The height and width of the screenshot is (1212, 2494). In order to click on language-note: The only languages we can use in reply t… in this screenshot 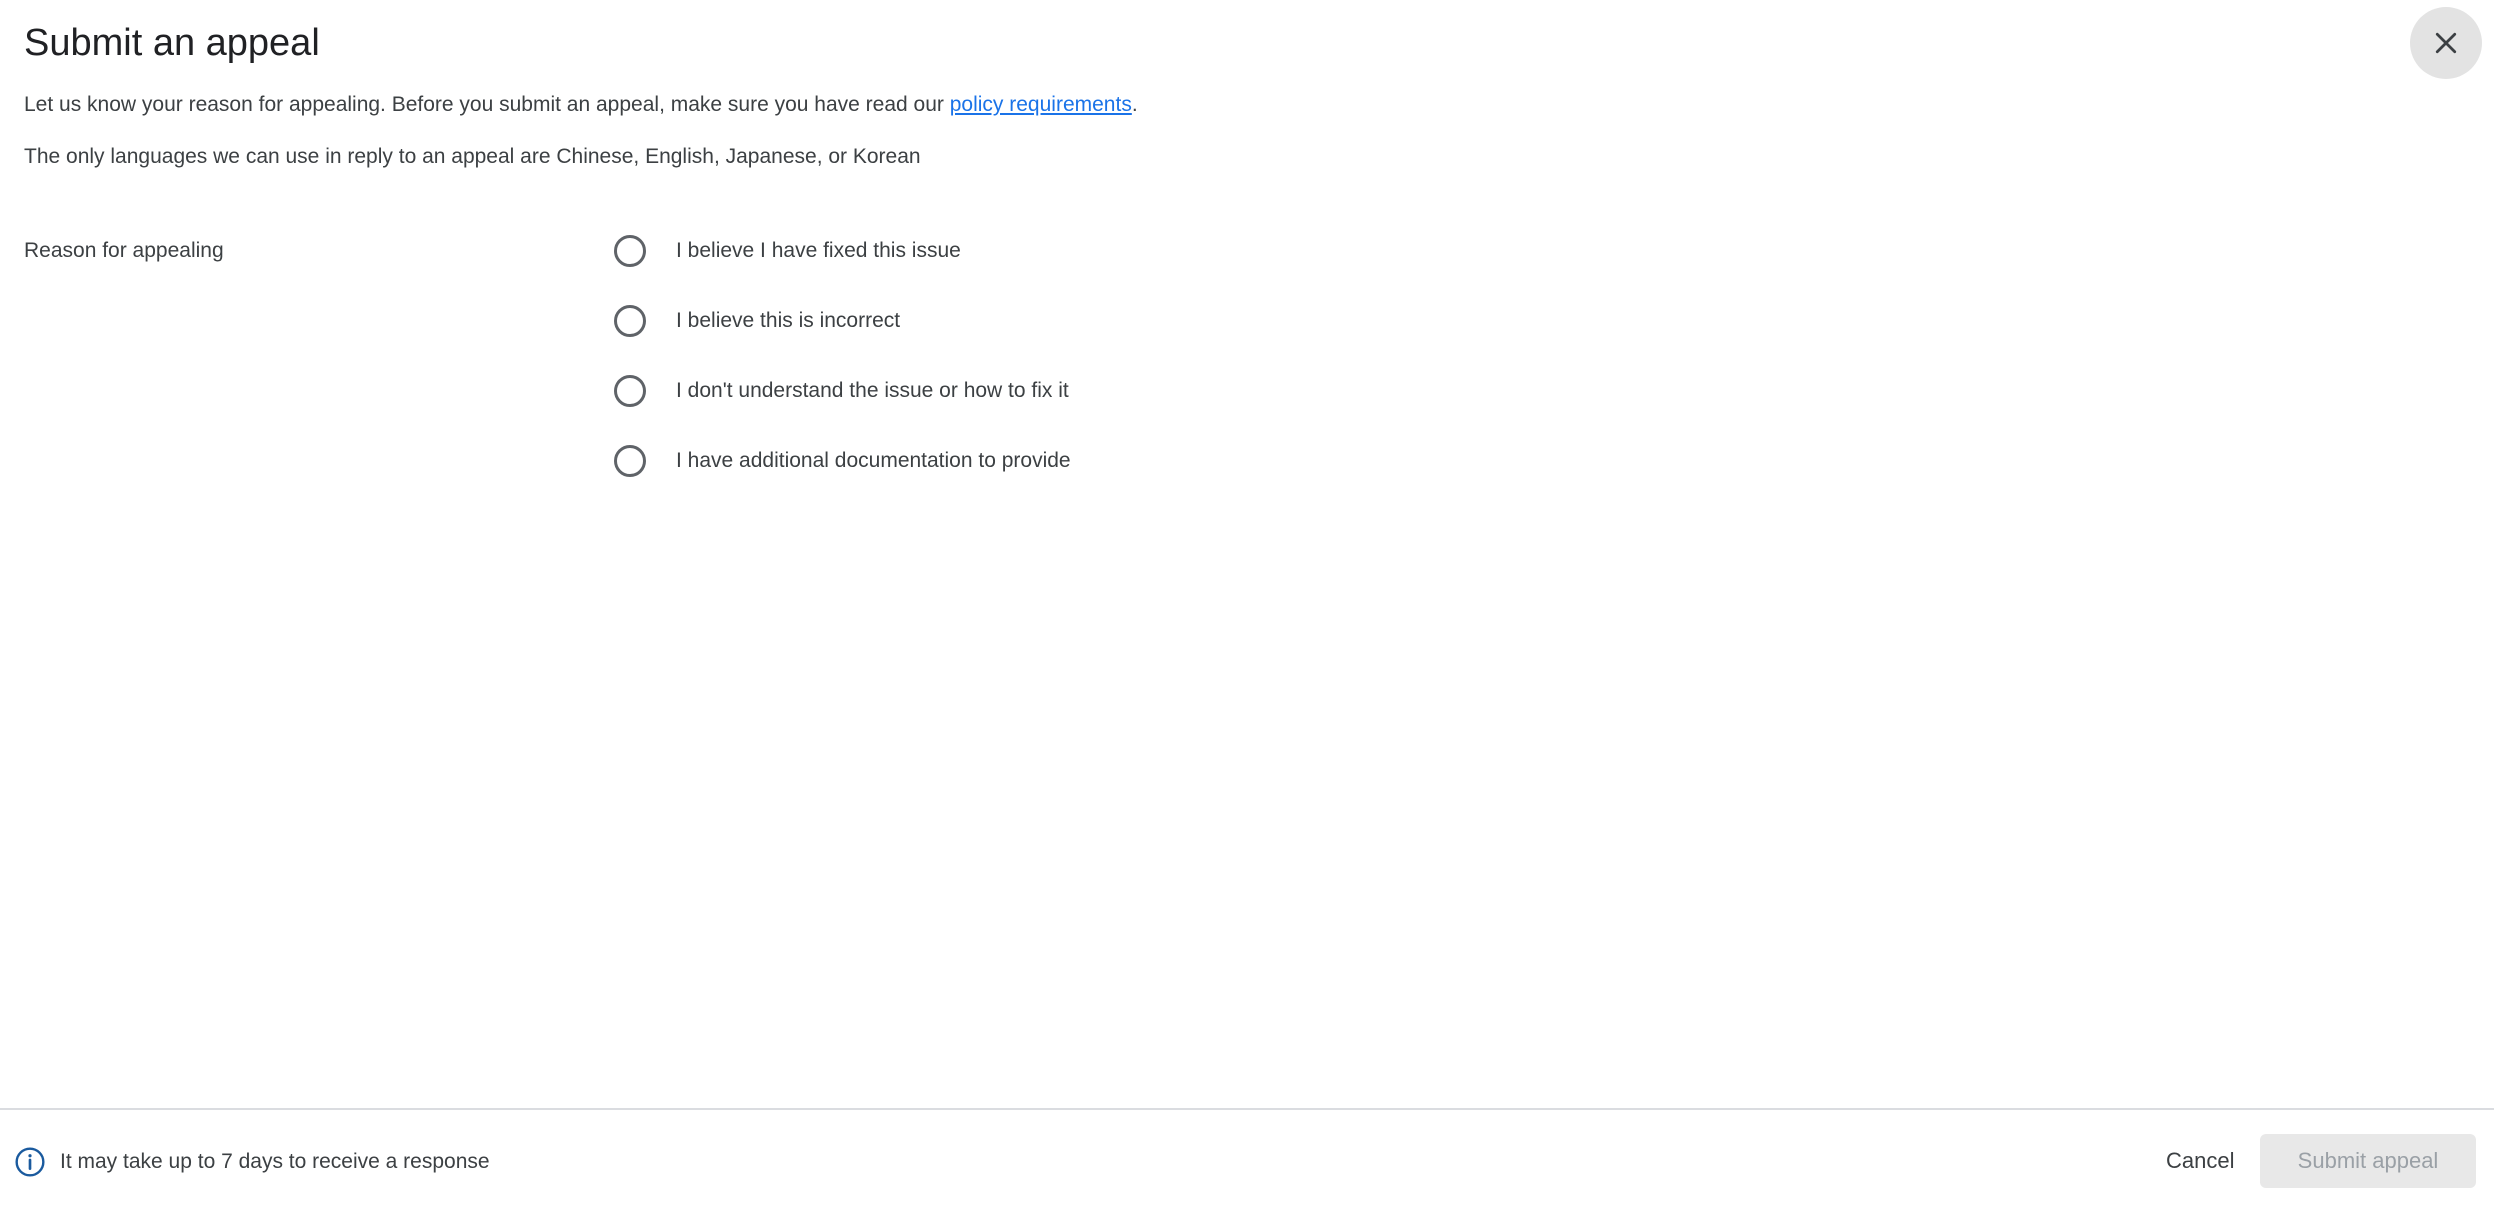, I will do `click(472, 156)`.